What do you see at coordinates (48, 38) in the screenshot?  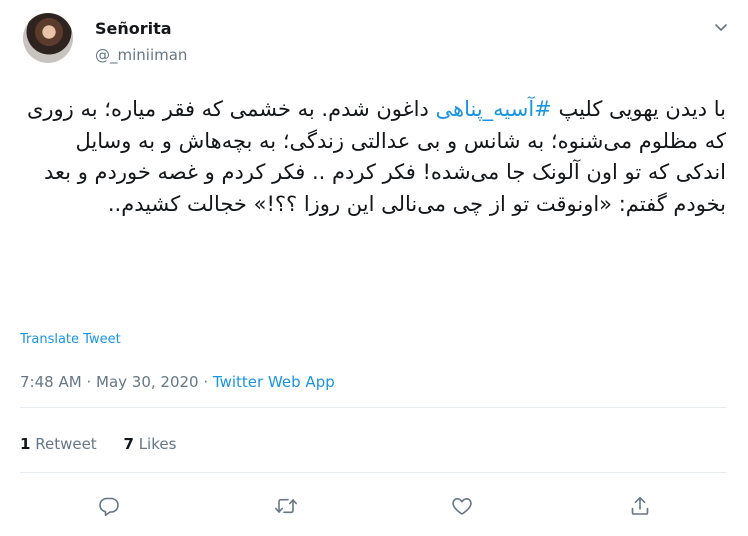 I see `avatar` at bounding box center [48, 38].